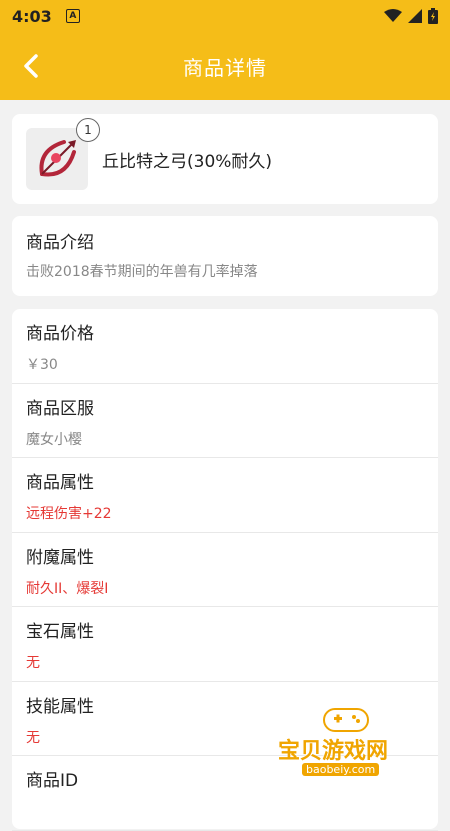 The height and width of the screenshot is (831, 450). Describe the element at coordinates (88, 130) in the screenshot. I see `quantity-badge: 1` at that location.